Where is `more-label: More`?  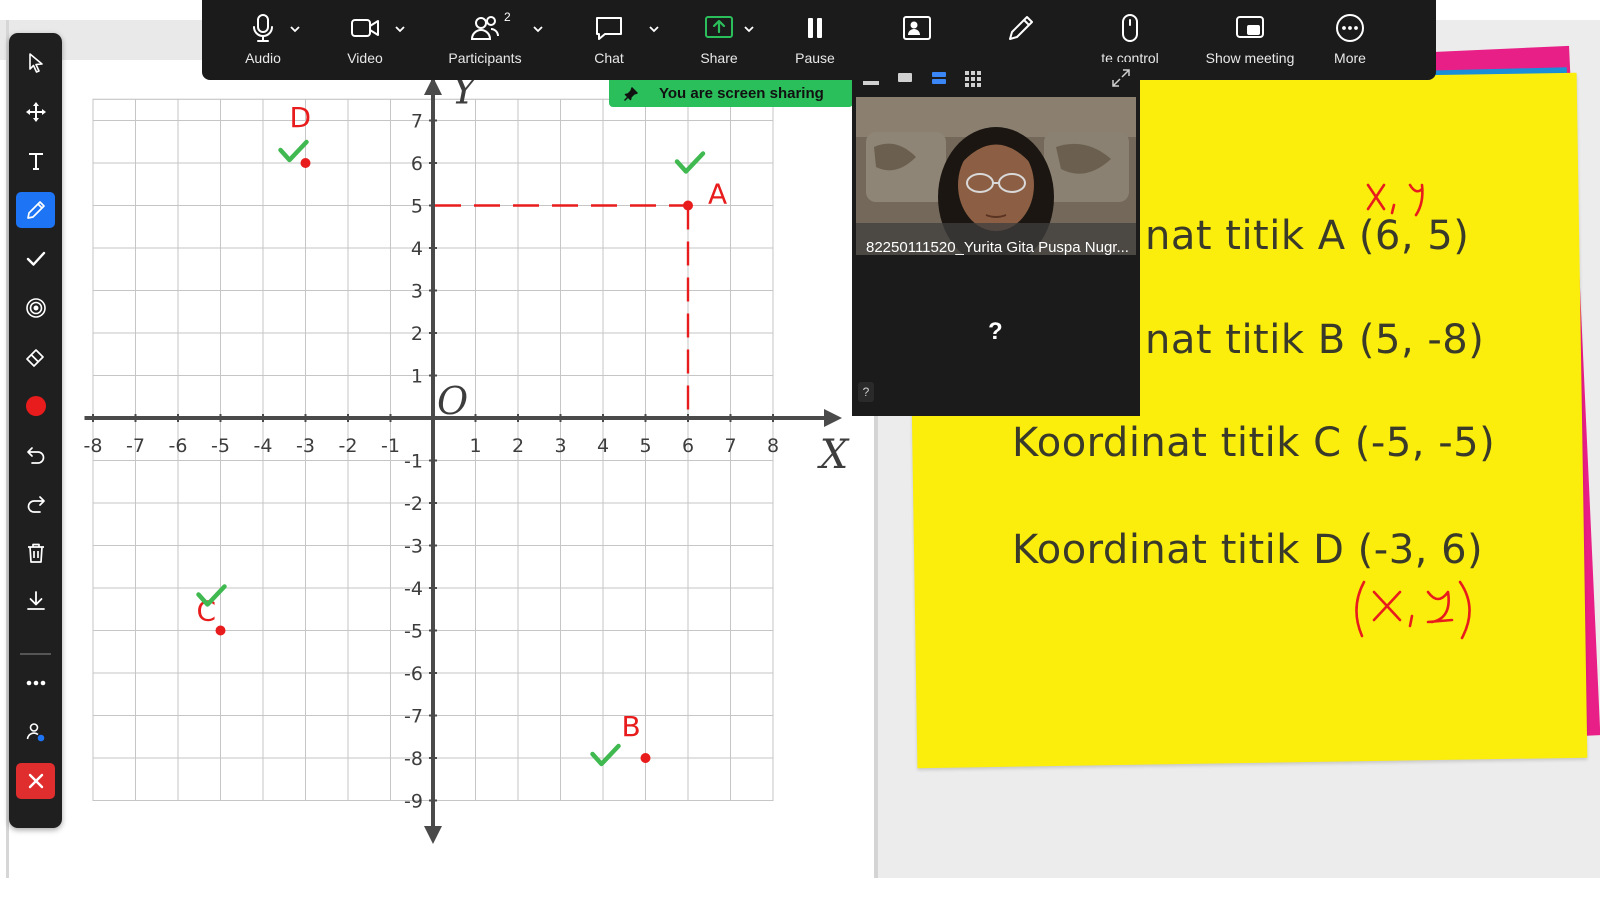 more-label: More is located at coordinates (1350, 58).